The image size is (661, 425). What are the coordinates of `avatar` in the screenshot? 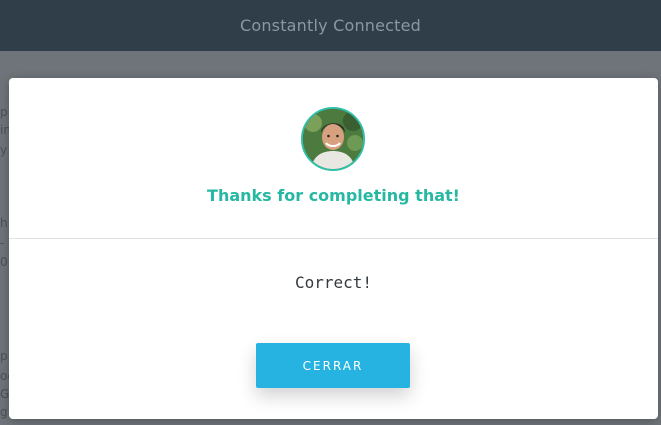 It's located at (333, 139).